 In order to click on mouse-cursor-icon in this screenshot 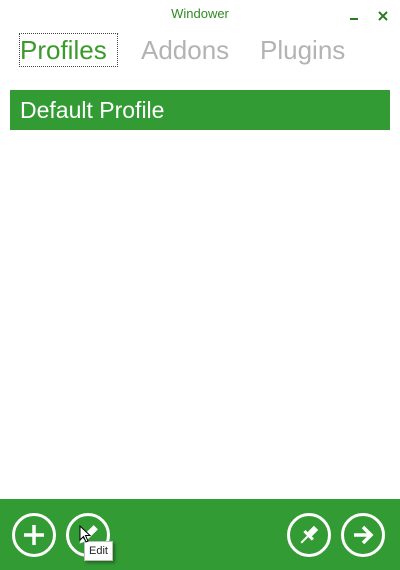, I will do `click(85, 534)`.